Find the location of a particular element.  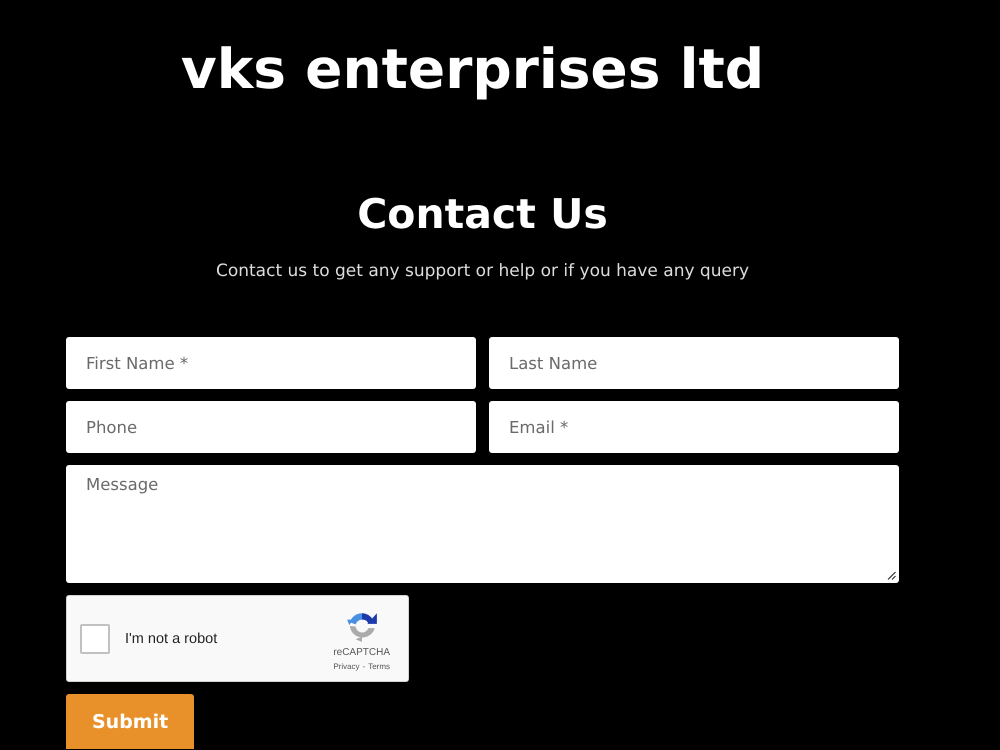

resize-handle-icon is located at coordinates (891, 575).